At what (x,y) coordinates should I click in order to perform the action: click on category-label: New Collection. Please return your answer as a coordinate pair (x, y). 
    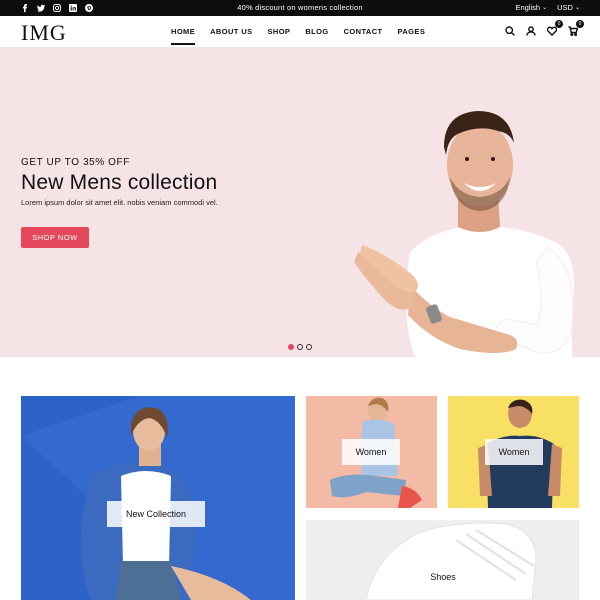
    Looking at the image, I should click on (156, 514).